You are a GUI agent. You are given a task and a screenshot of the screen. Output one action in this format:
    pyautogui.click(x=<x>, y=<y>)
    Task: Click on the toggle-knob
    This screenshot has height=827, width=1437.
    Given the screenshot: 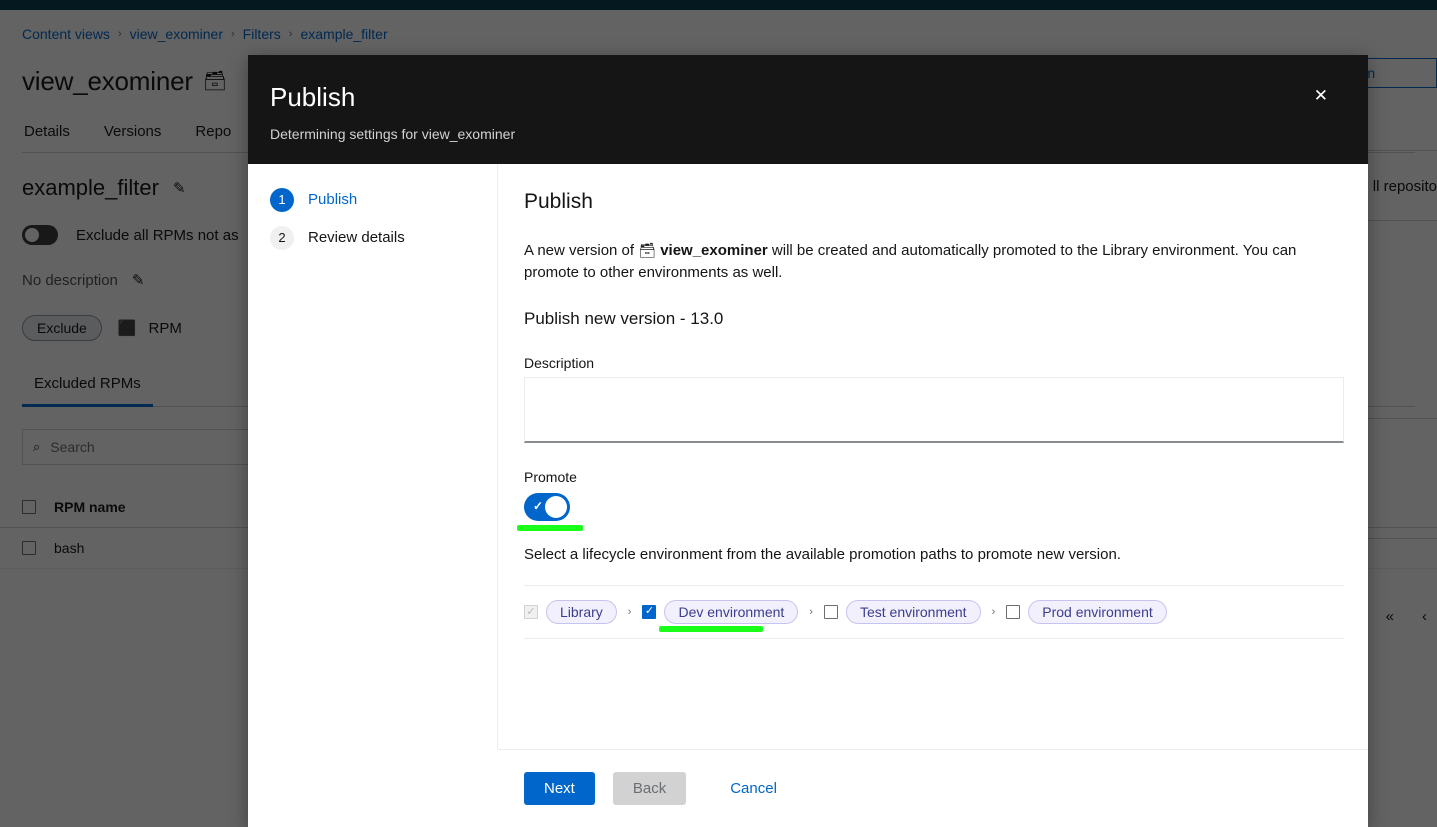 What is the action you would take?
    pyautogui.click(x=556, y=506)
    